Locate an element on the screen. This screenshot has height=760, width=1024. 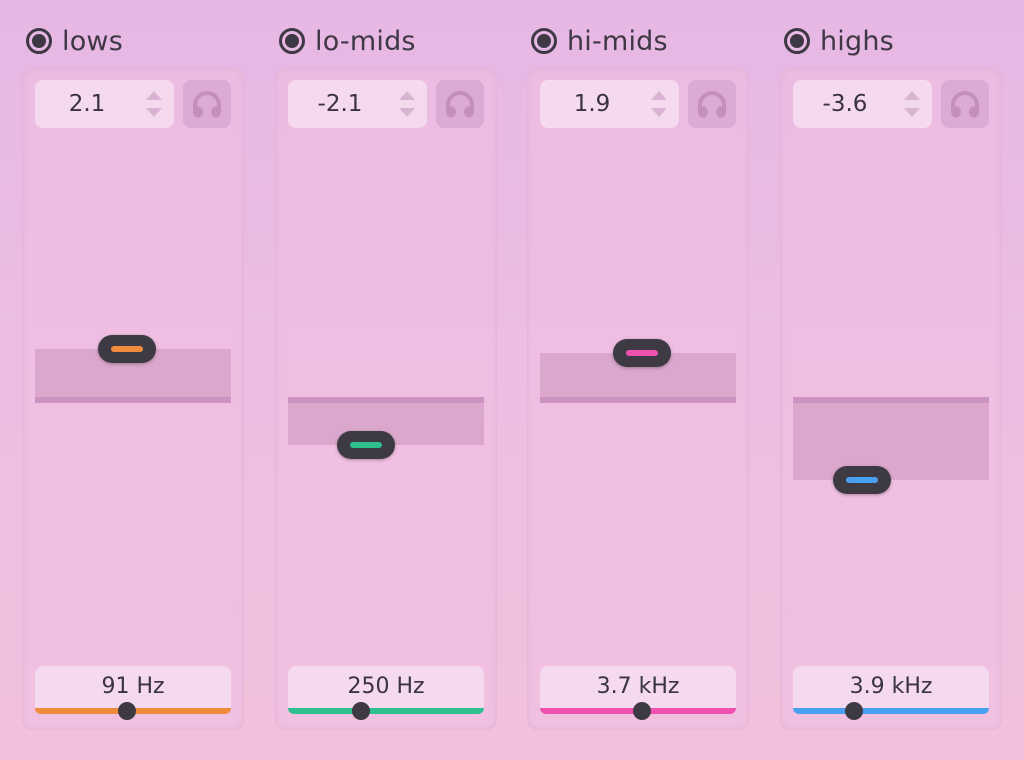
band-name: highs is located at coordinates (857, 41).